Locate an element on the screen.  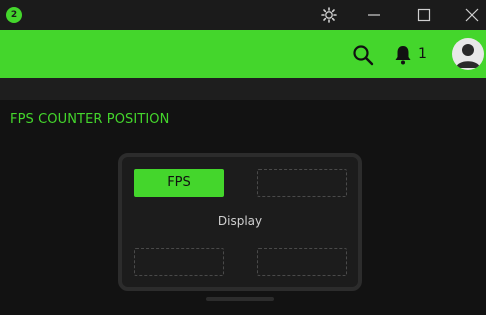
app-badge: 2 is located at coordinates (14, 15).